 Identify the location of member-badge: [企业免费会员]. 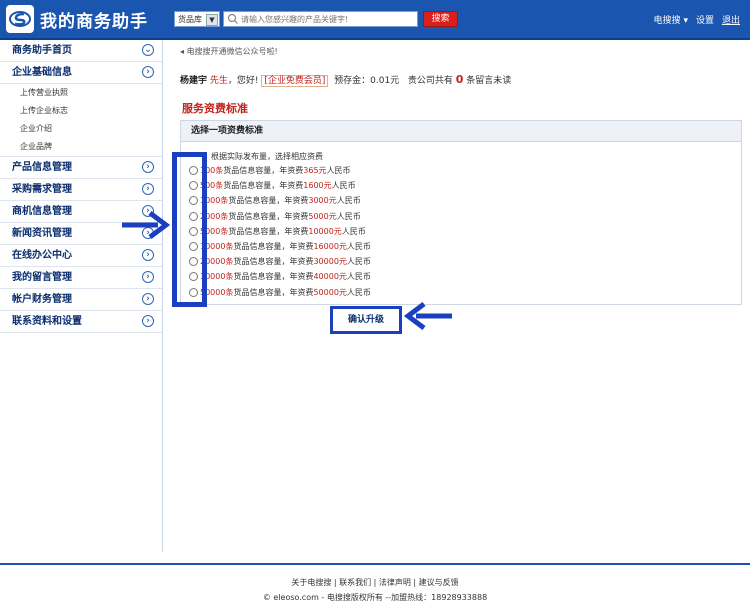
(295, 81).